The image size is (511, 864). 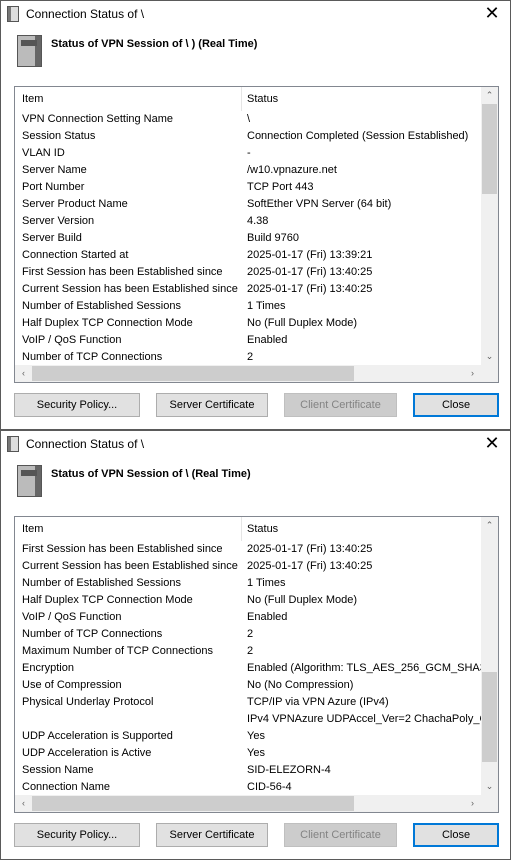 What do you see at coordinates (256, 736) in the screenshot?
I see `status-cell: Yes` at bounding box center [256, 736].